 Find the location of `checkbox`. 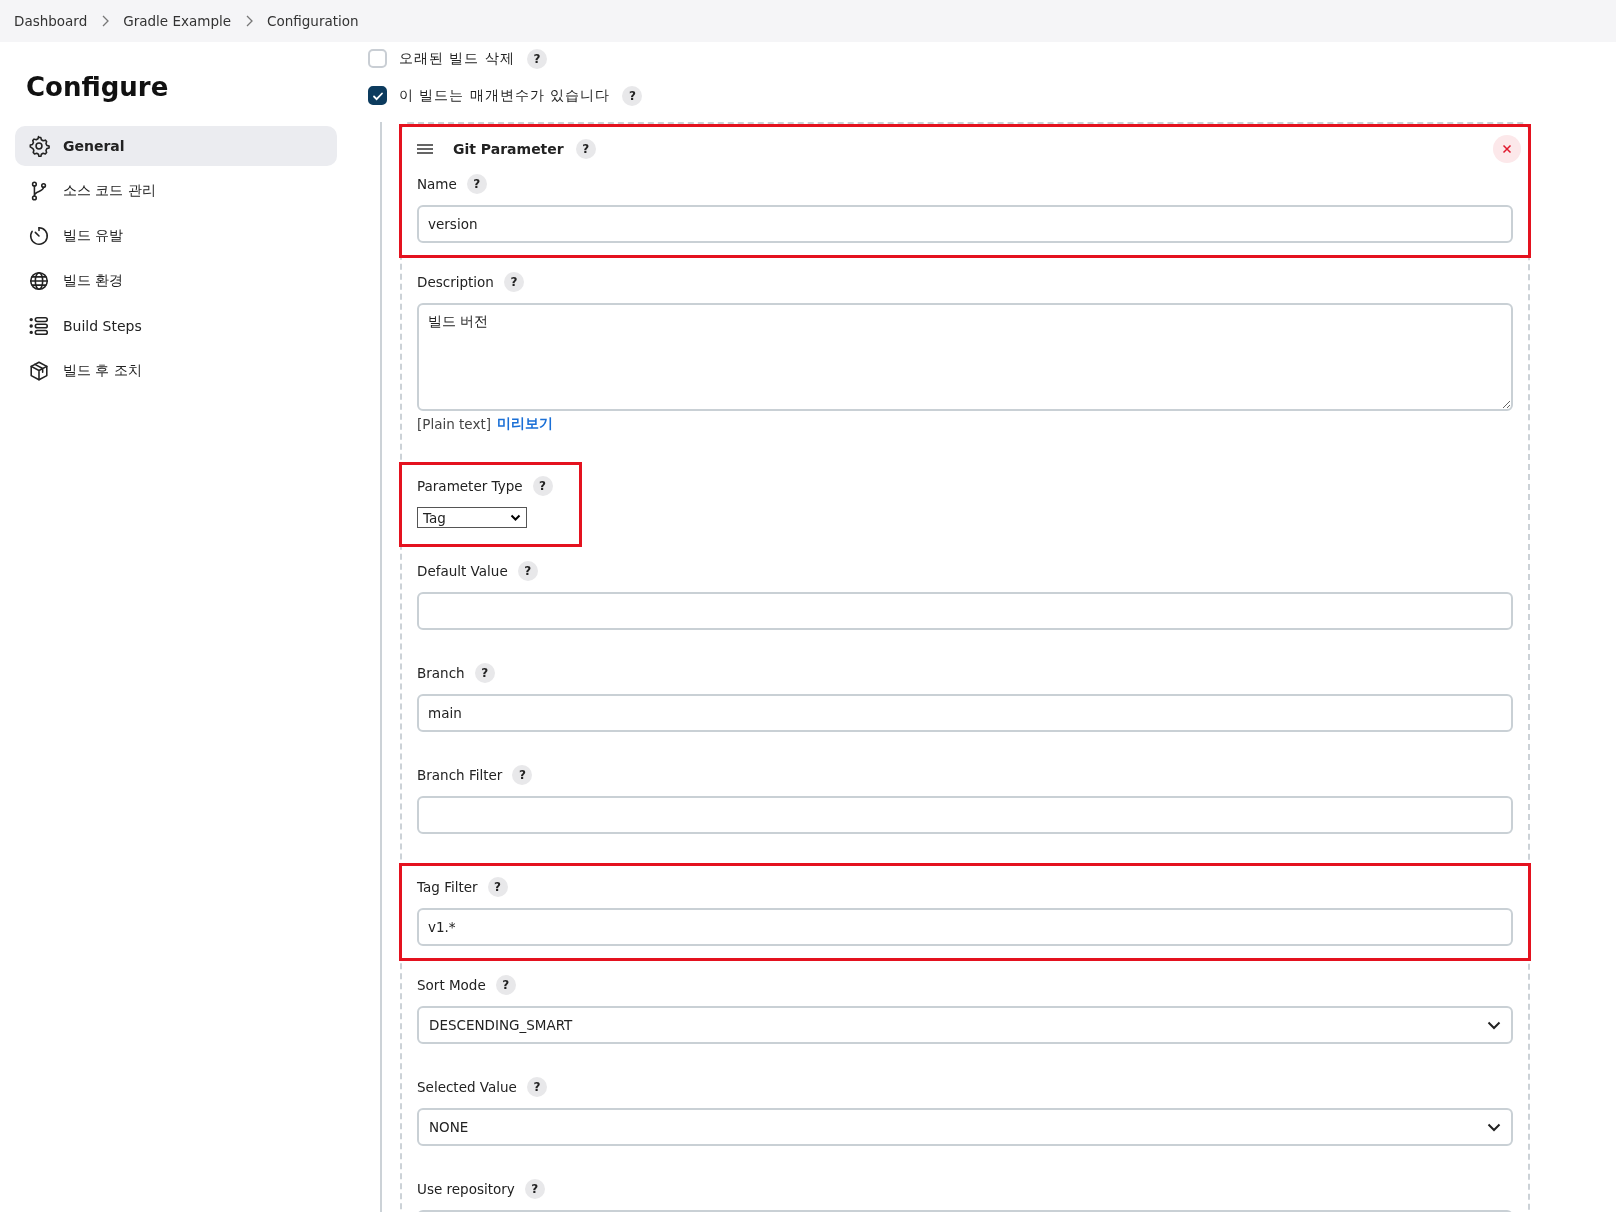

checkbox is located at coordinates (377, 95).